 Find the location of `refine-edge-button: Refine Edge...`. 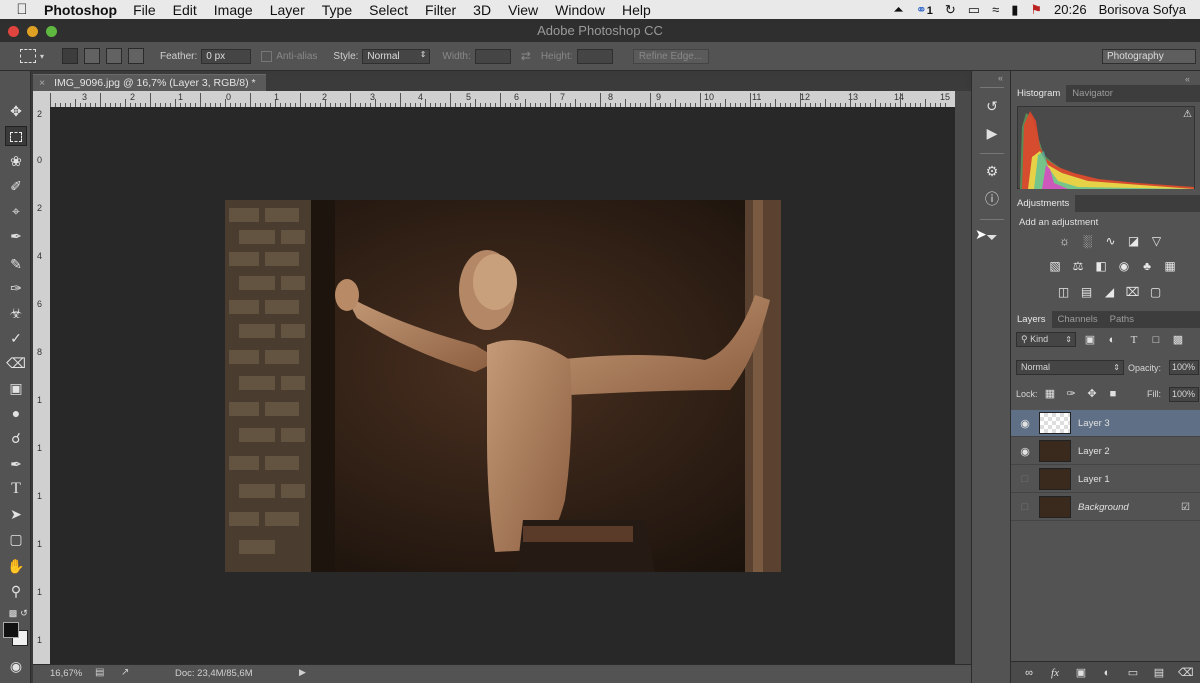

refine-edge-button: Refine Edge... is located at coordinates (670, 56).